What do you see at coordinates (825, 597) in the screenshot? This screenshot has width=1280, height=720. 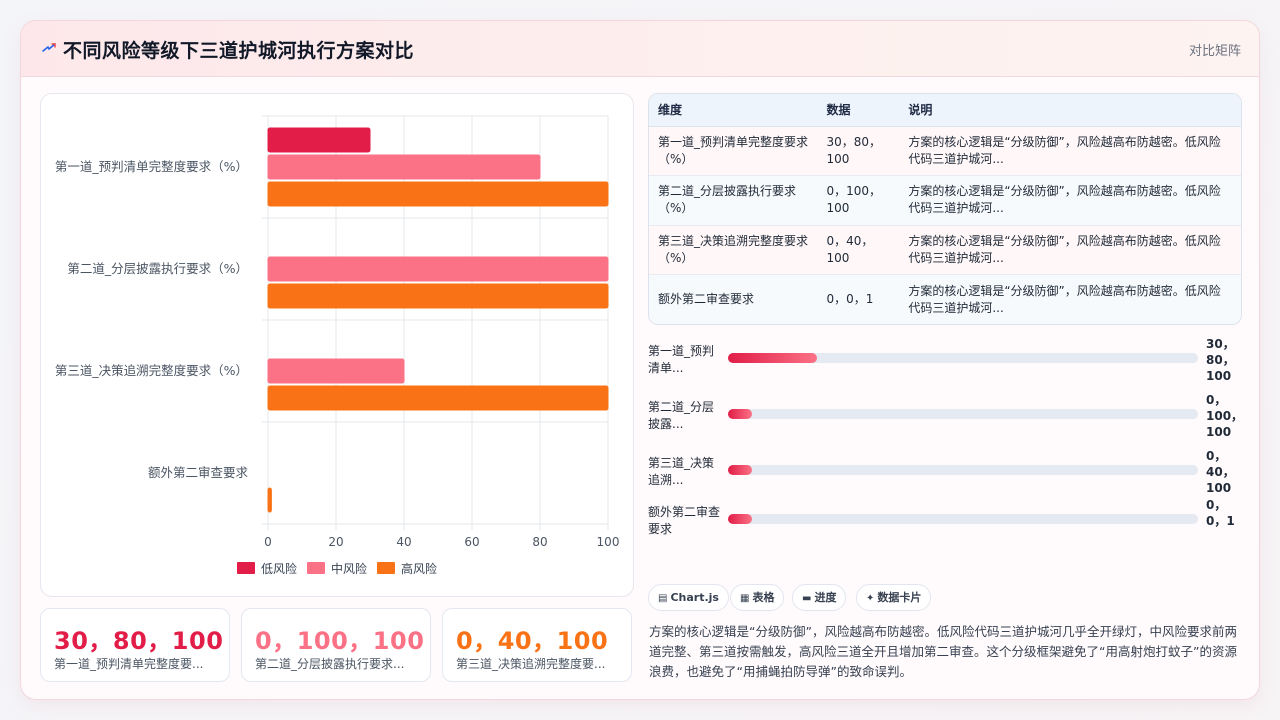 I see `chip-label: 进度` at bounding box center [825, 597].